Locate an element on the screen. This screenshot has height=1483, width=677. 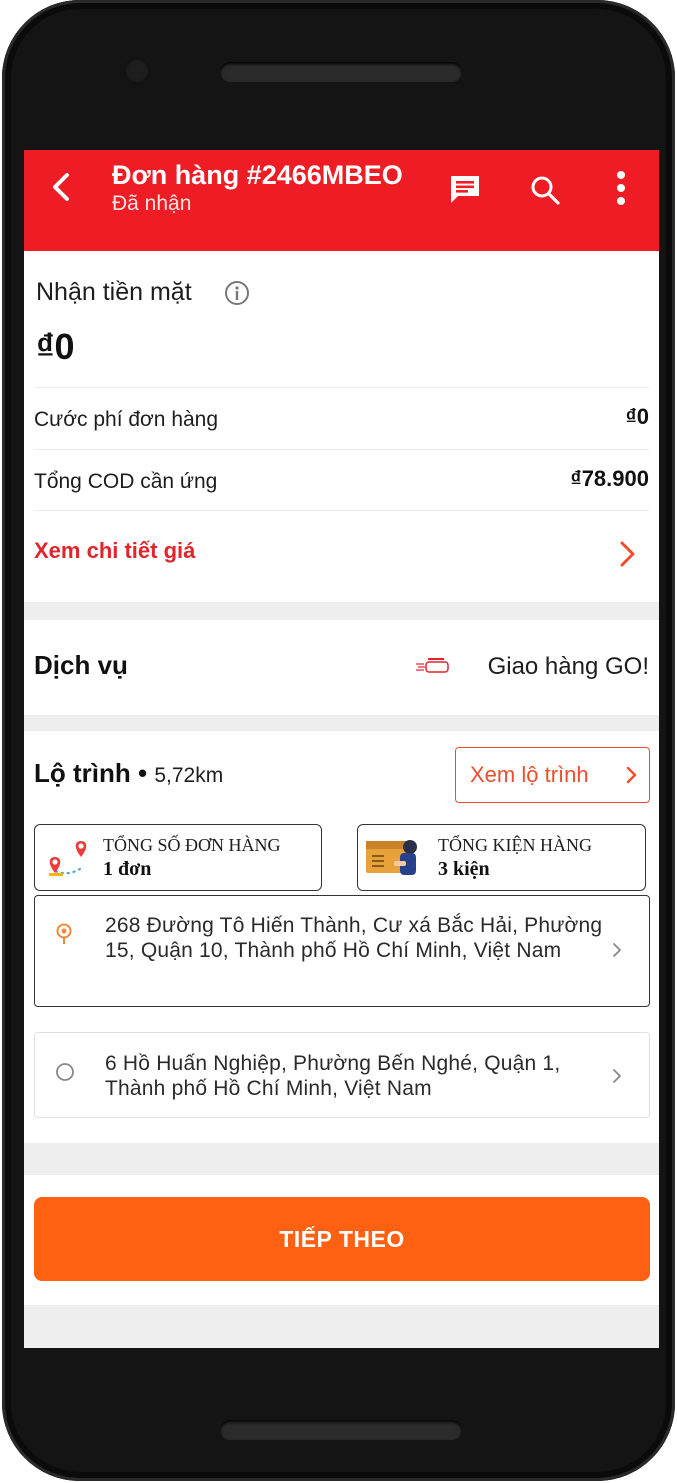
price-details-link: Xem chi tiết giá is located at coordinates (114, 551).